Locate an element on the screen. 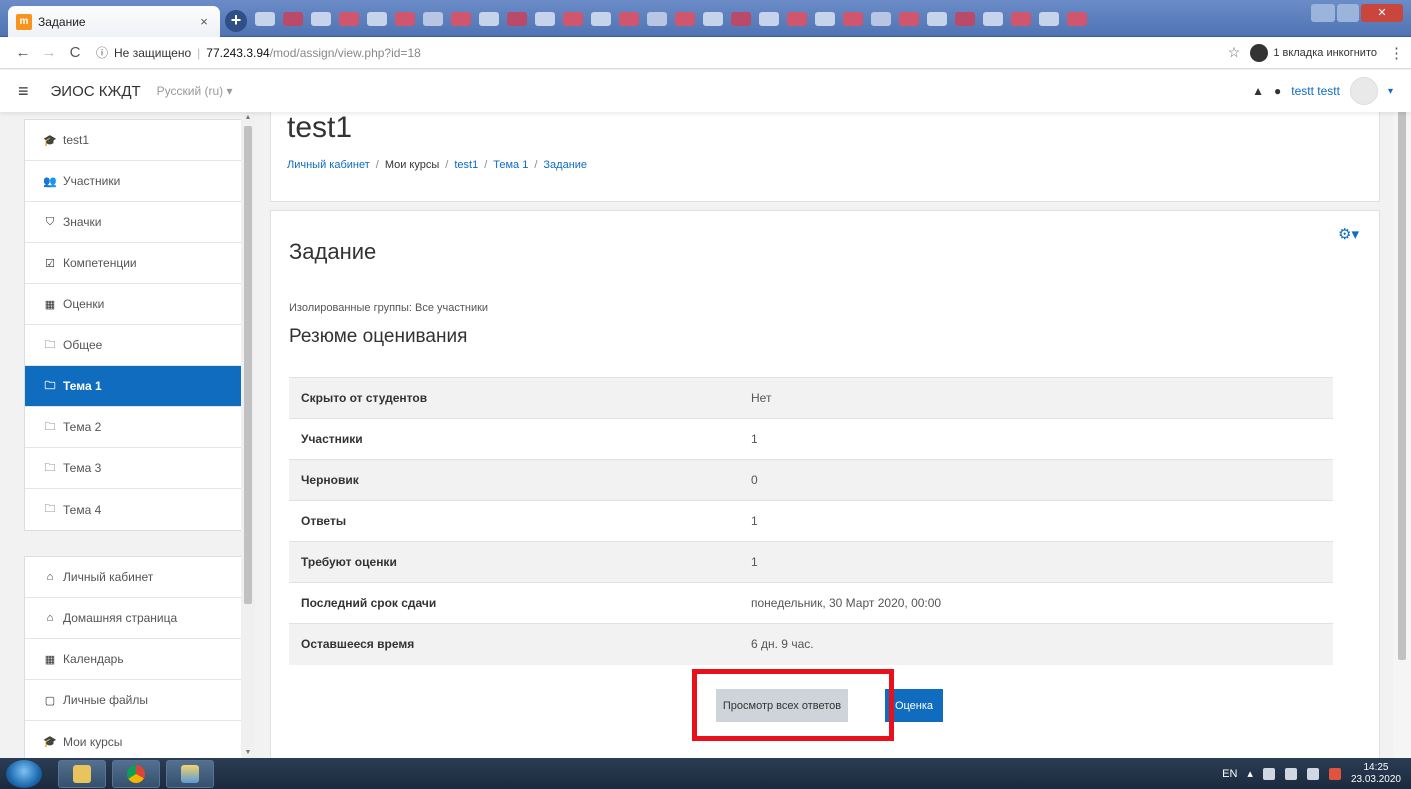 This screenshot has width=1411, height=789. sidebar-item-course-9: 🗀 Тема 4 is located at coordinates (138, 509).